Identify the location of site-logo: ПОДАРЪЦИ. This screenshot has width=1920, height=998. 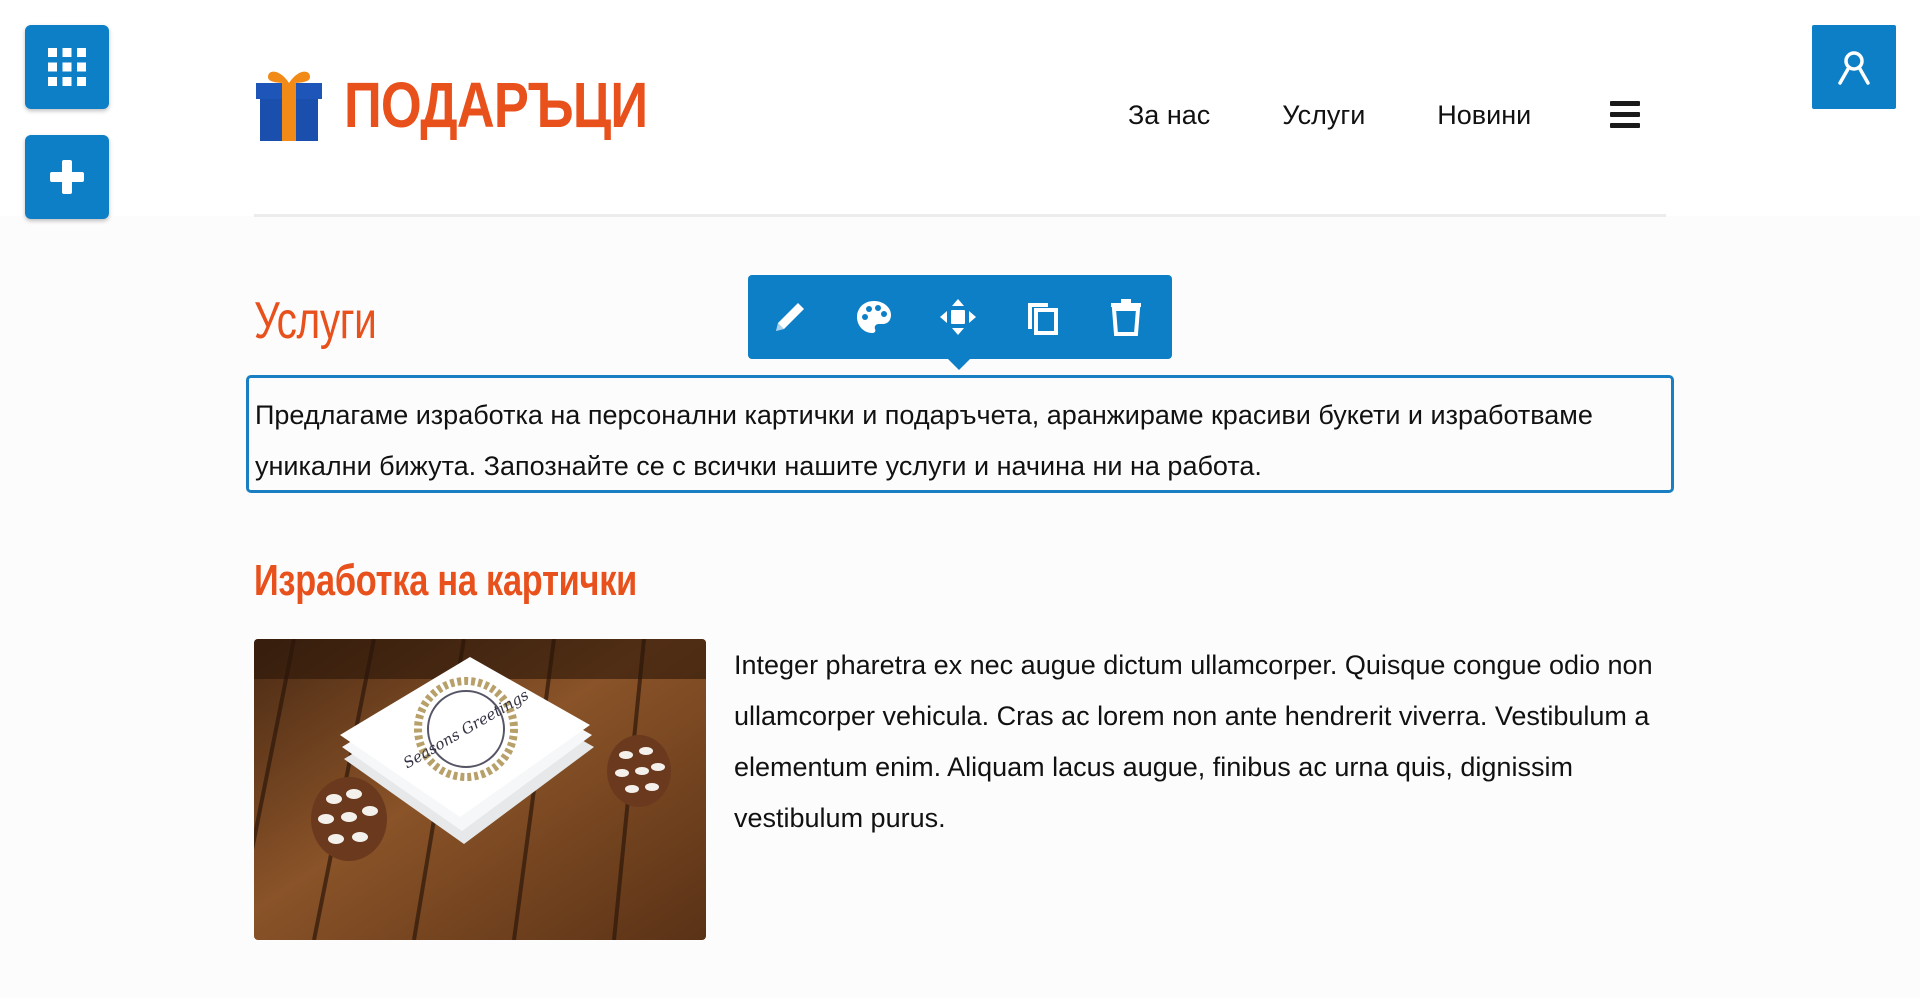
(484, 105).